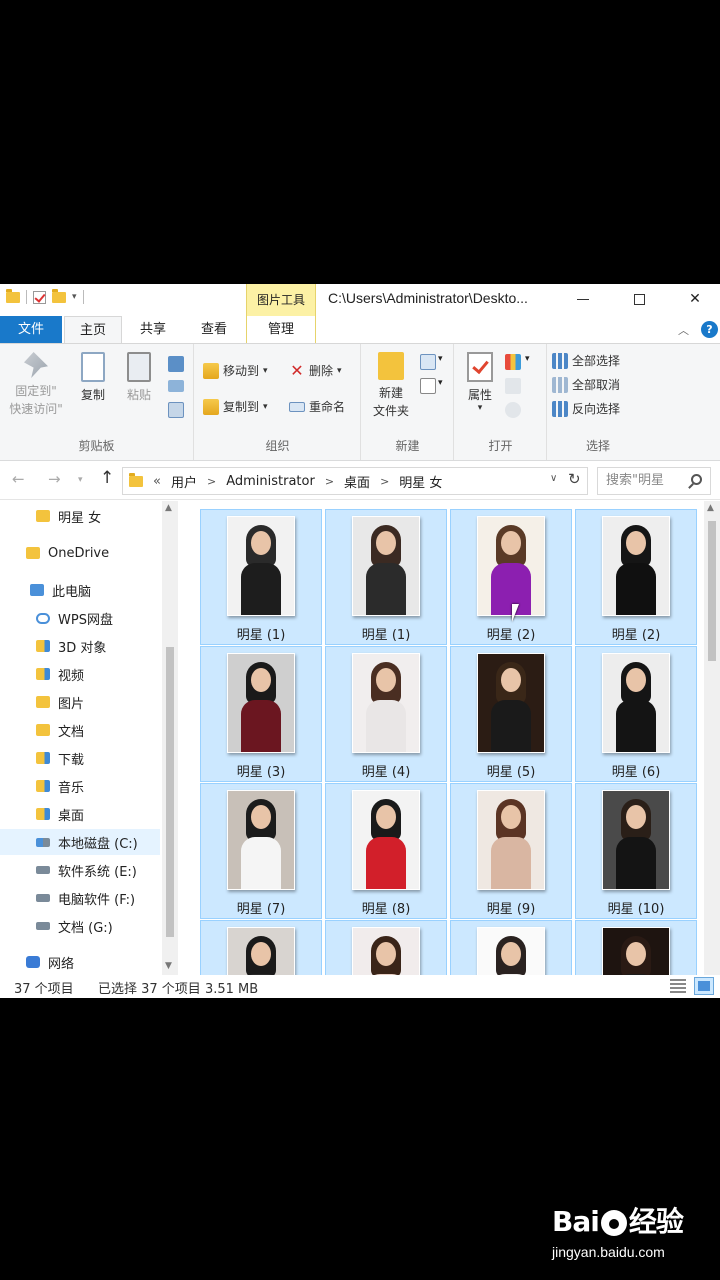  I want to click on nav-item-documents: 文档, so click(80, 730).